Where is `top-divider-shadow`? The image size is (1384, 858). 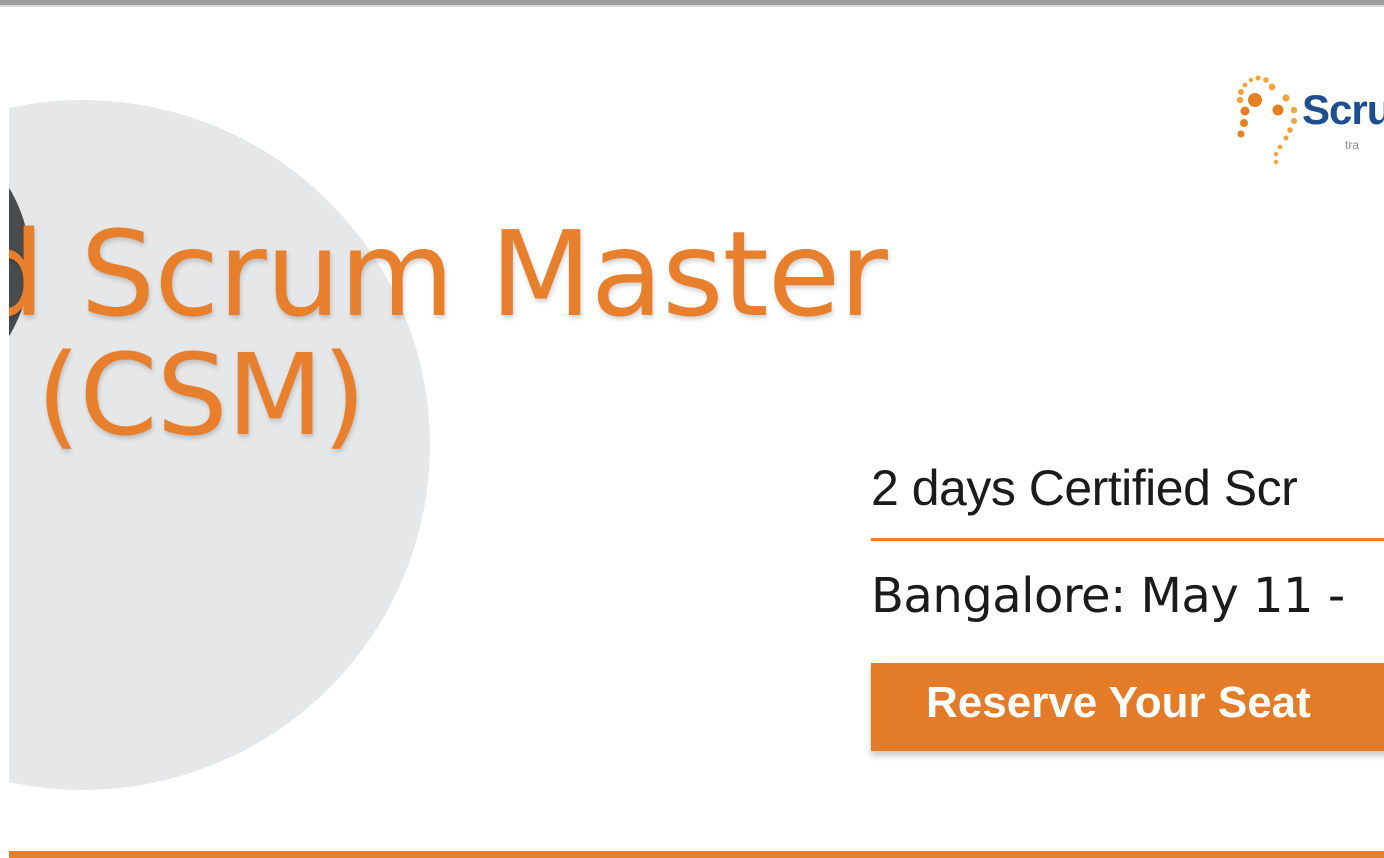 top-divider-shadow is located at coordinates (692, 6).